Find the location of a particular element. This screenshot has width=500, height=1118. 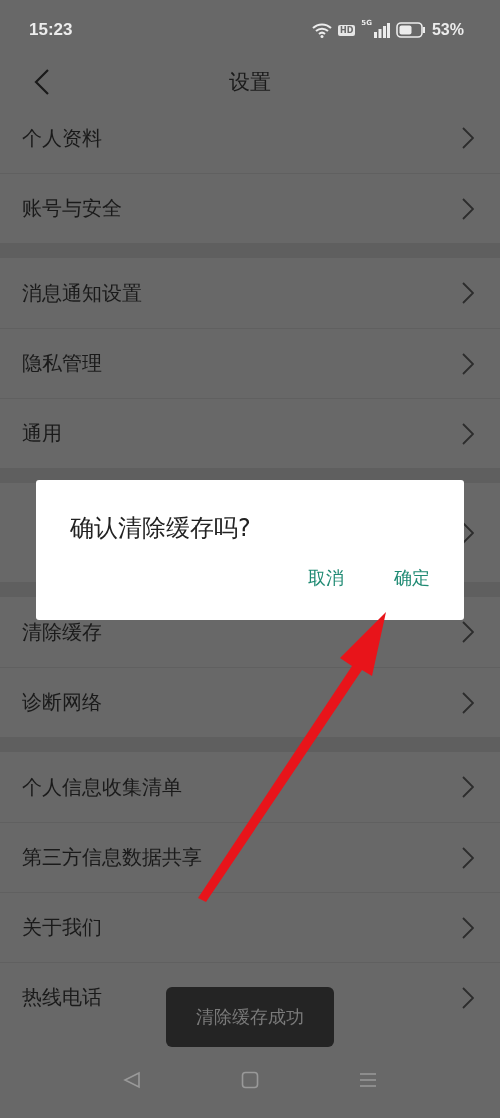

toast-message: 清除缓存成功 is located at coordinates (250, 1017).